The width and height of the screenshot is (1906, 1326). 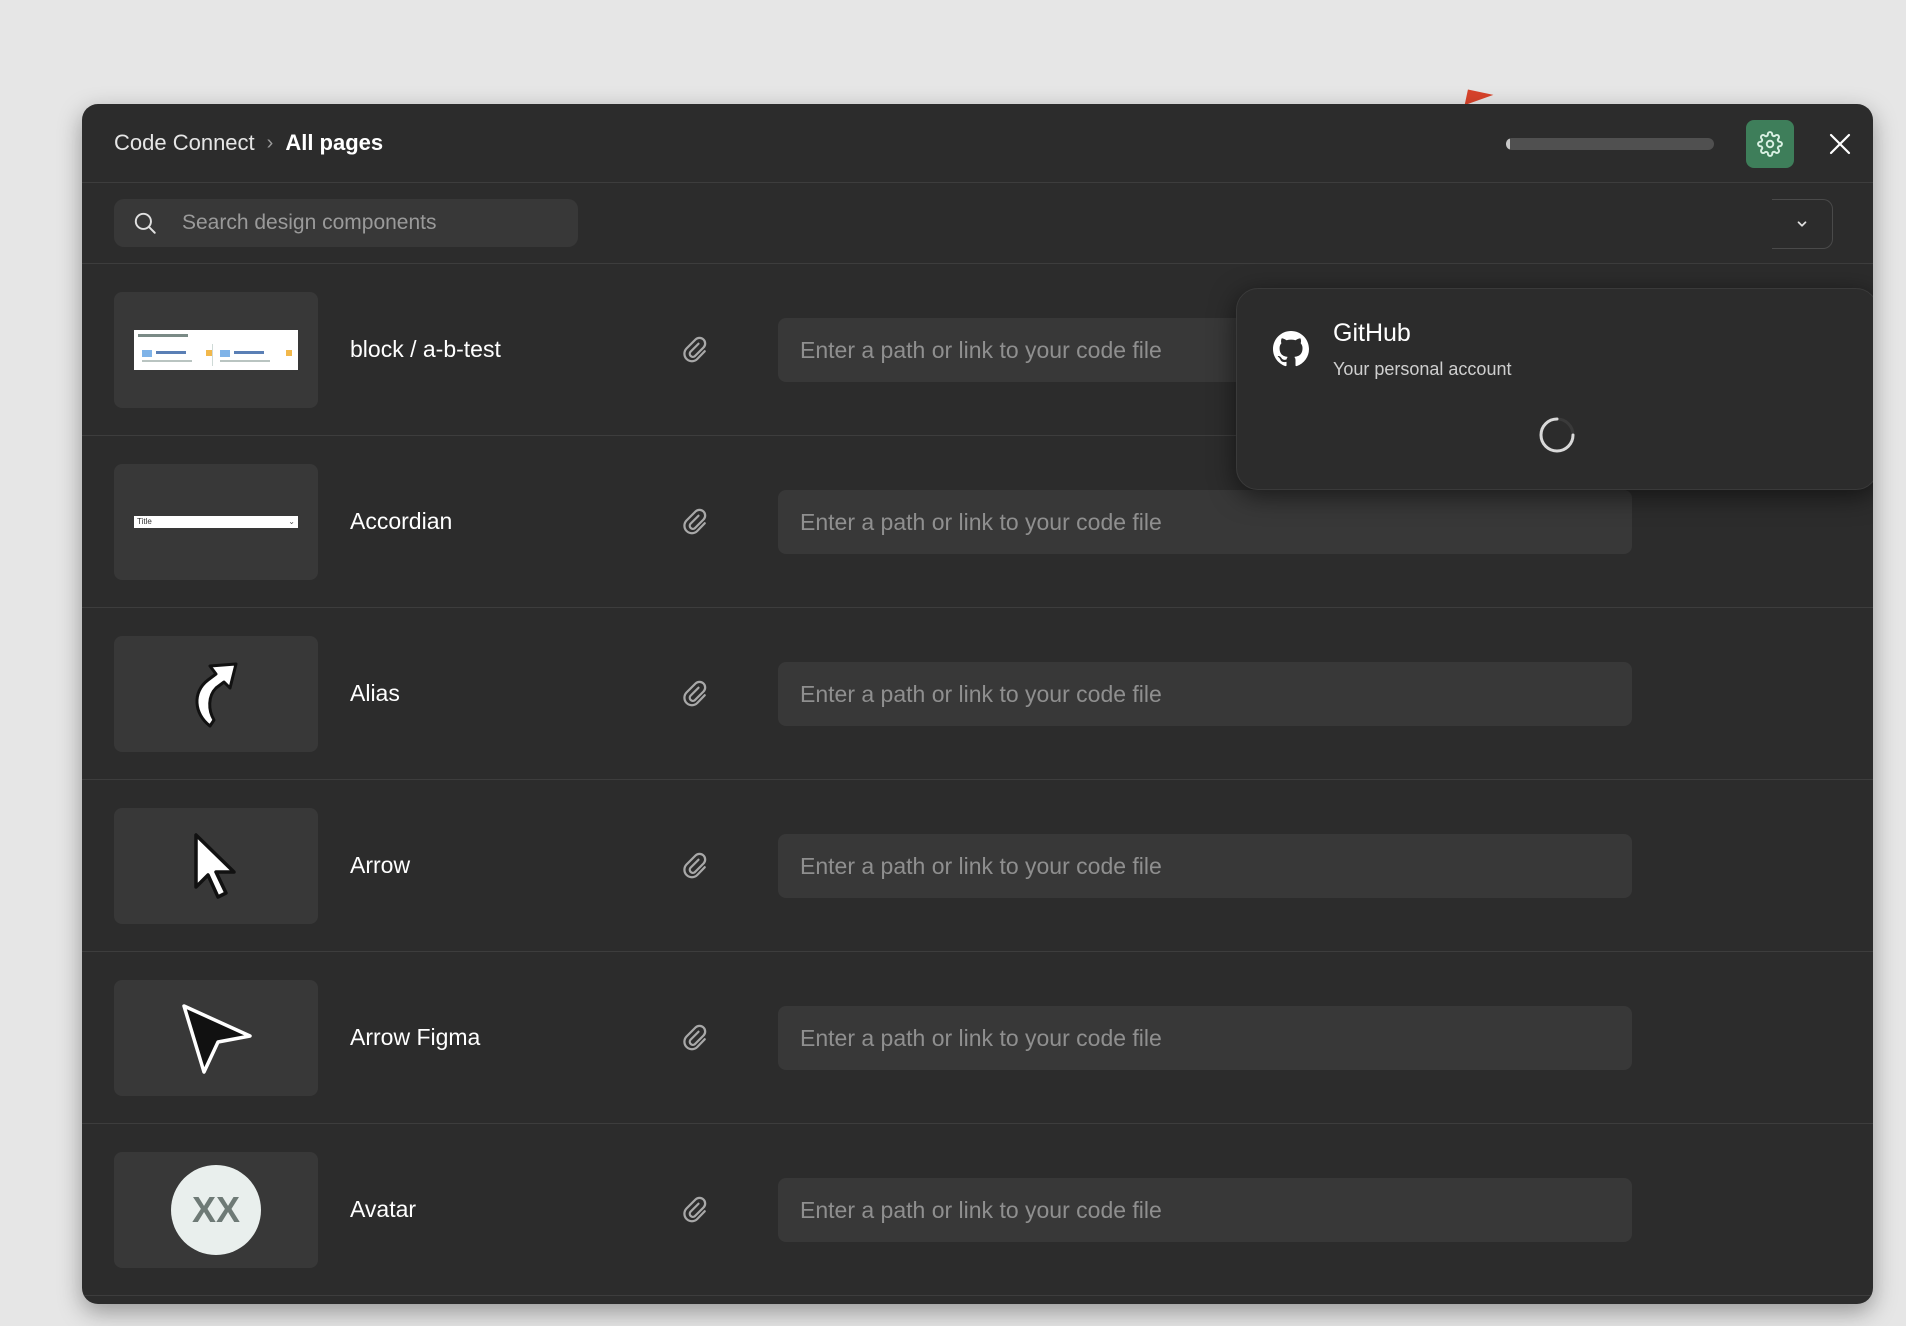 I want to click on toolbar, so click(x=977, y=223).